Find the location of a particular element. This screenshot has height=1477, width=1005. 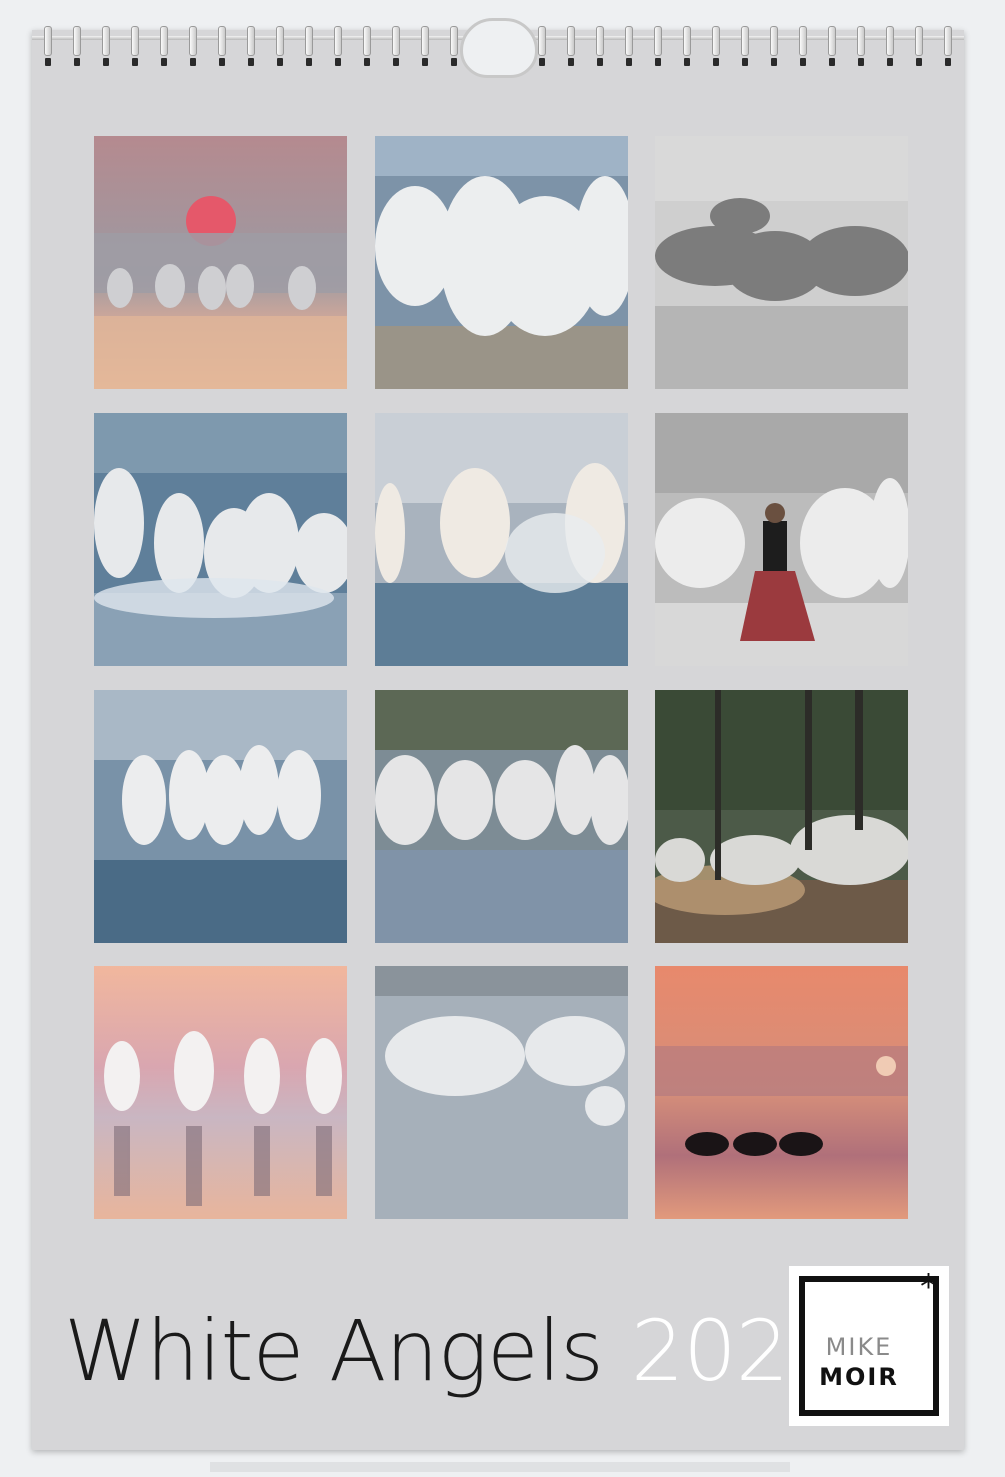

spiral-binding is located at coordinates (498, 48).